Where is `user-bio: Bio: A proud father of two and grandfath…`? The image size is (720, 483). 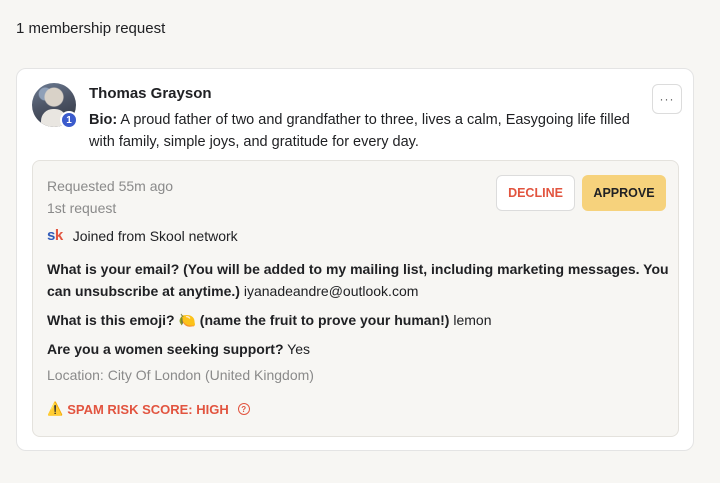 user-bio: Bio: A proud father of two and grandfath… is located at coordinates (369, 131).